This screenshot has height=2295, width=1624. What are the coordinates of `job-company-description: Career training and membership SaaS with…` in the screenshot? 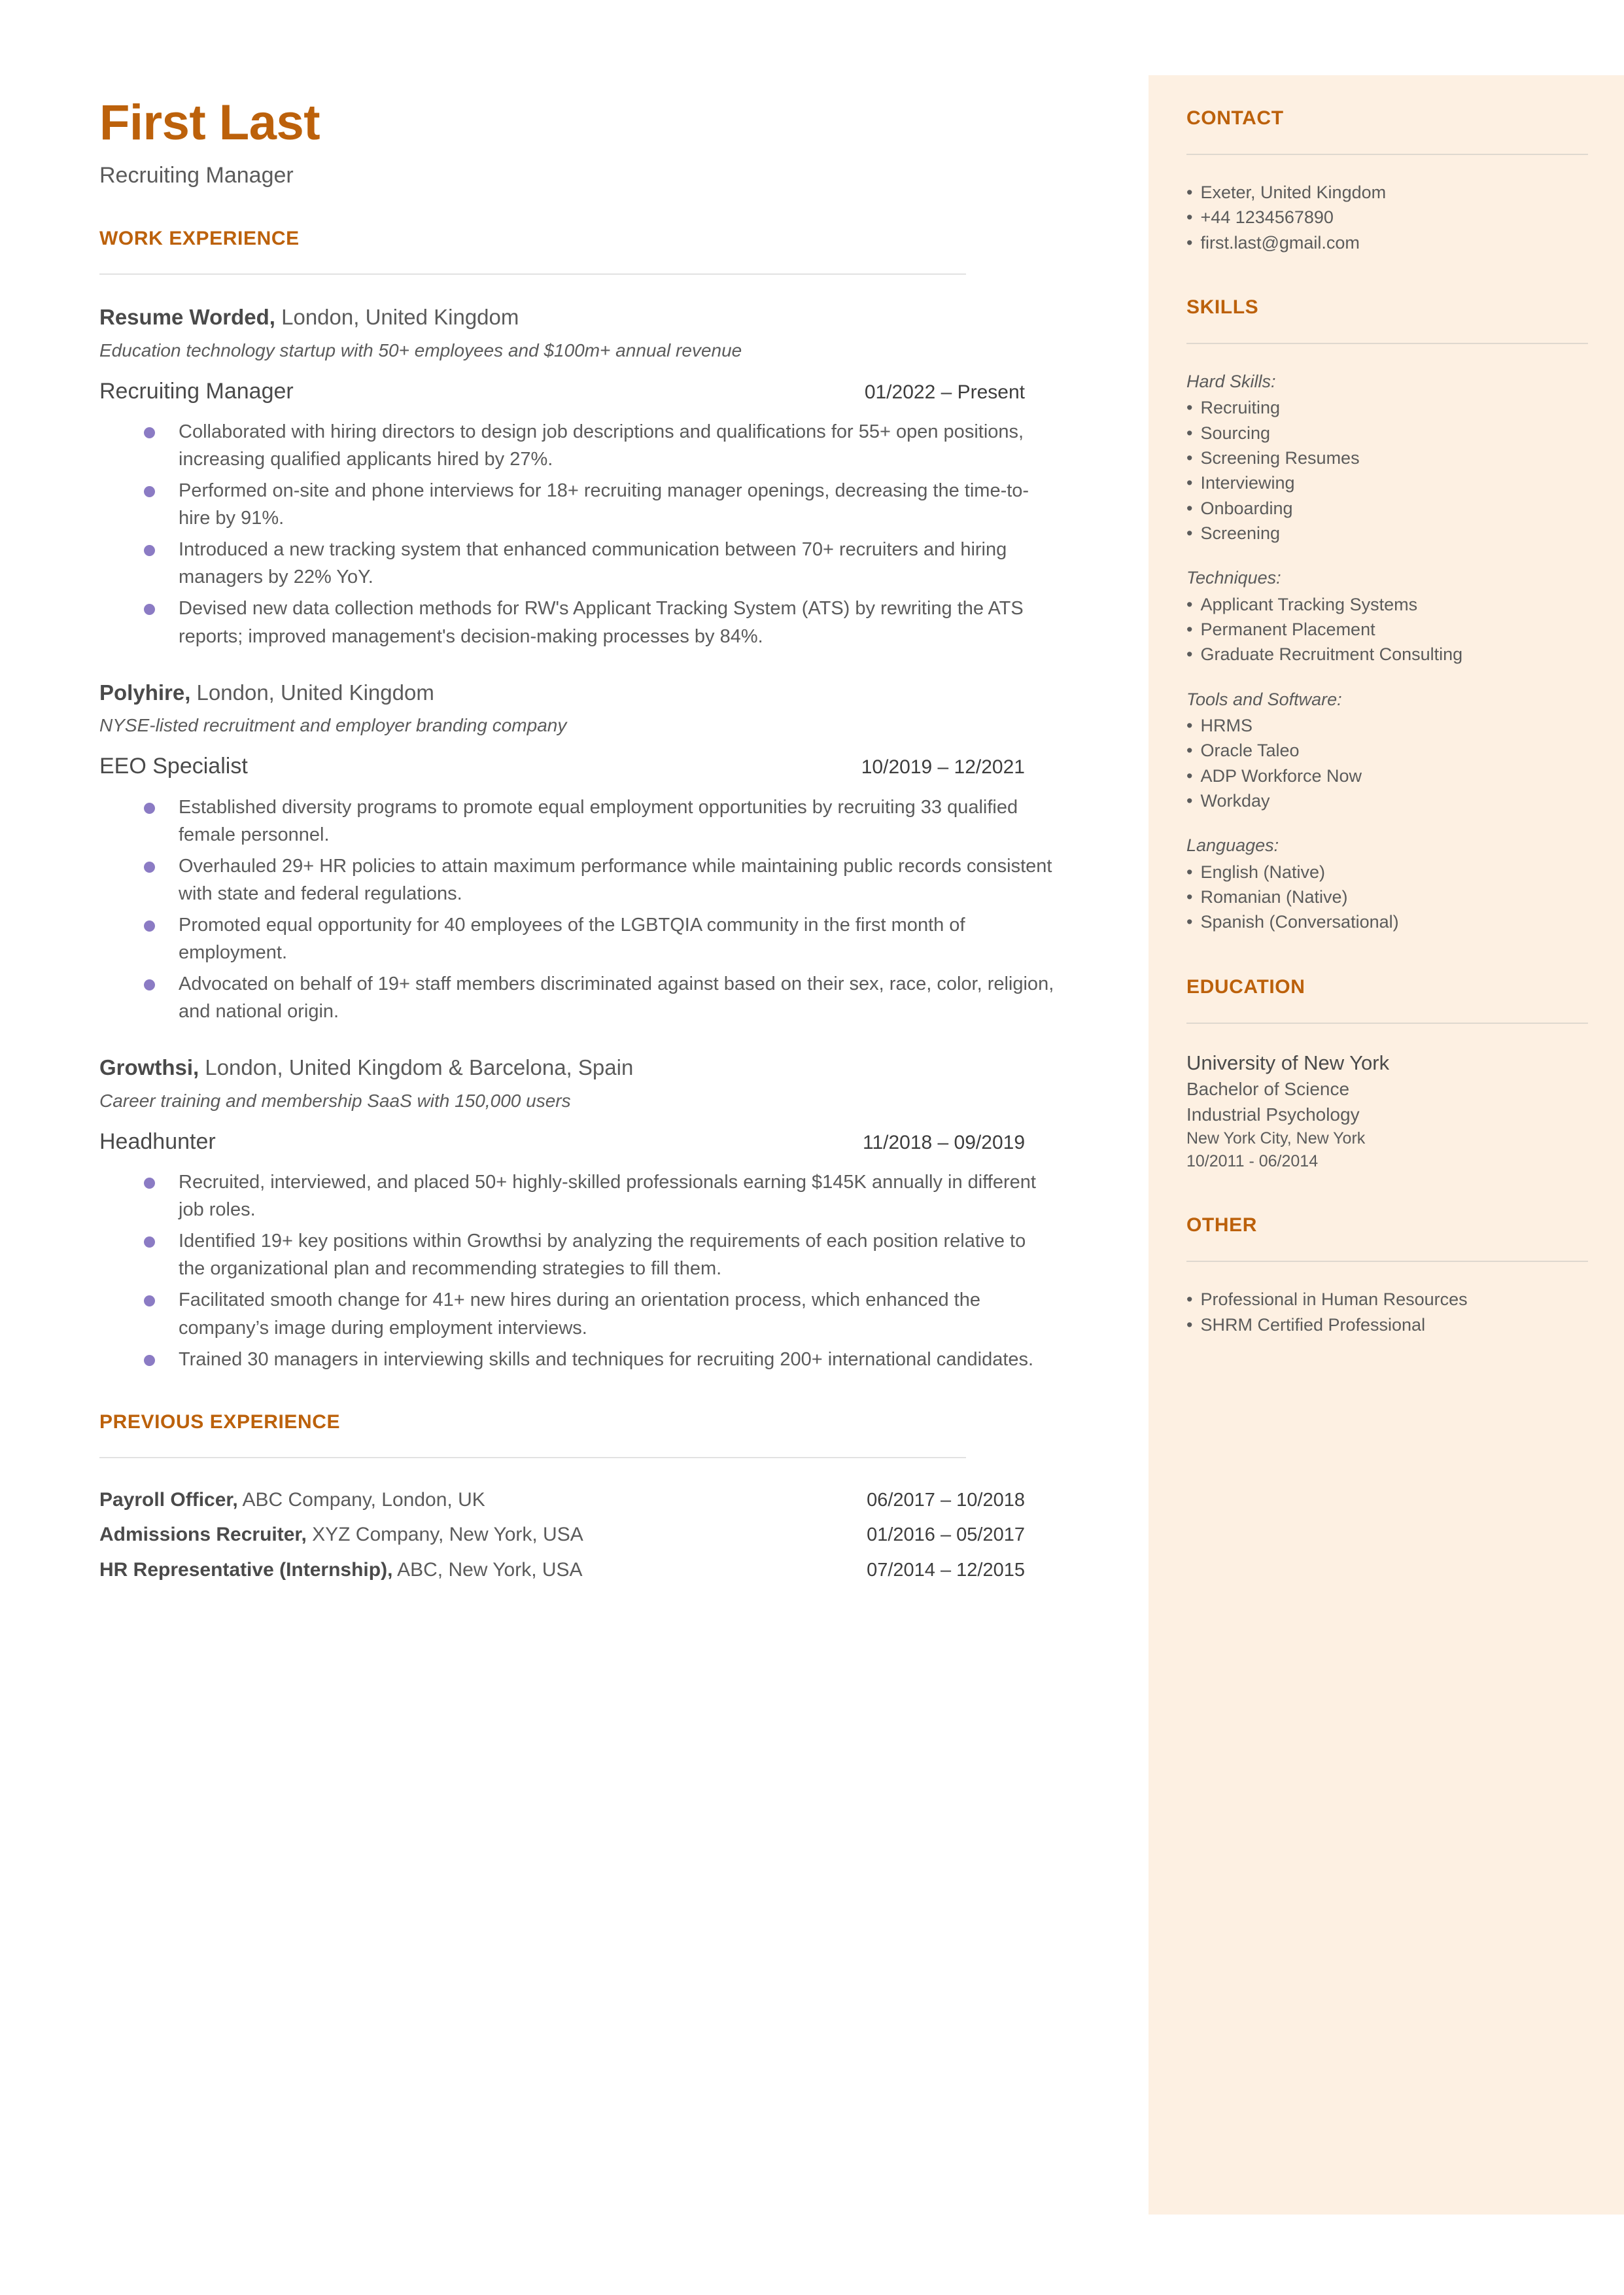 It's located at (335, 1101).